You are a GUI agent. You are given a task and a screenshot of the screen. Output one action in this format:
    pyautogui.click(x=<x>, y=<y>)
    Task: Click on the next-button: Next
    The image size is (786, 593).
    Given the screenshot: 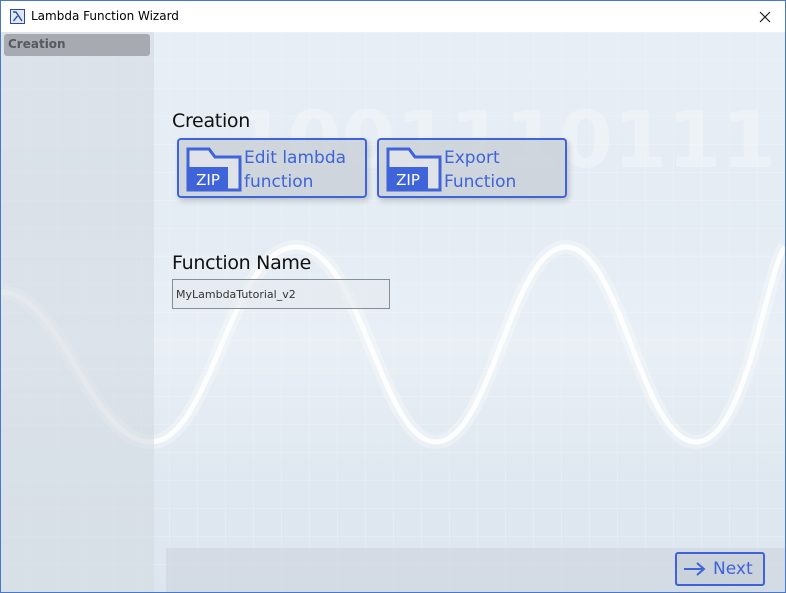 What is the action you would take?
    pyautogui.click(x=720, y=569)
    